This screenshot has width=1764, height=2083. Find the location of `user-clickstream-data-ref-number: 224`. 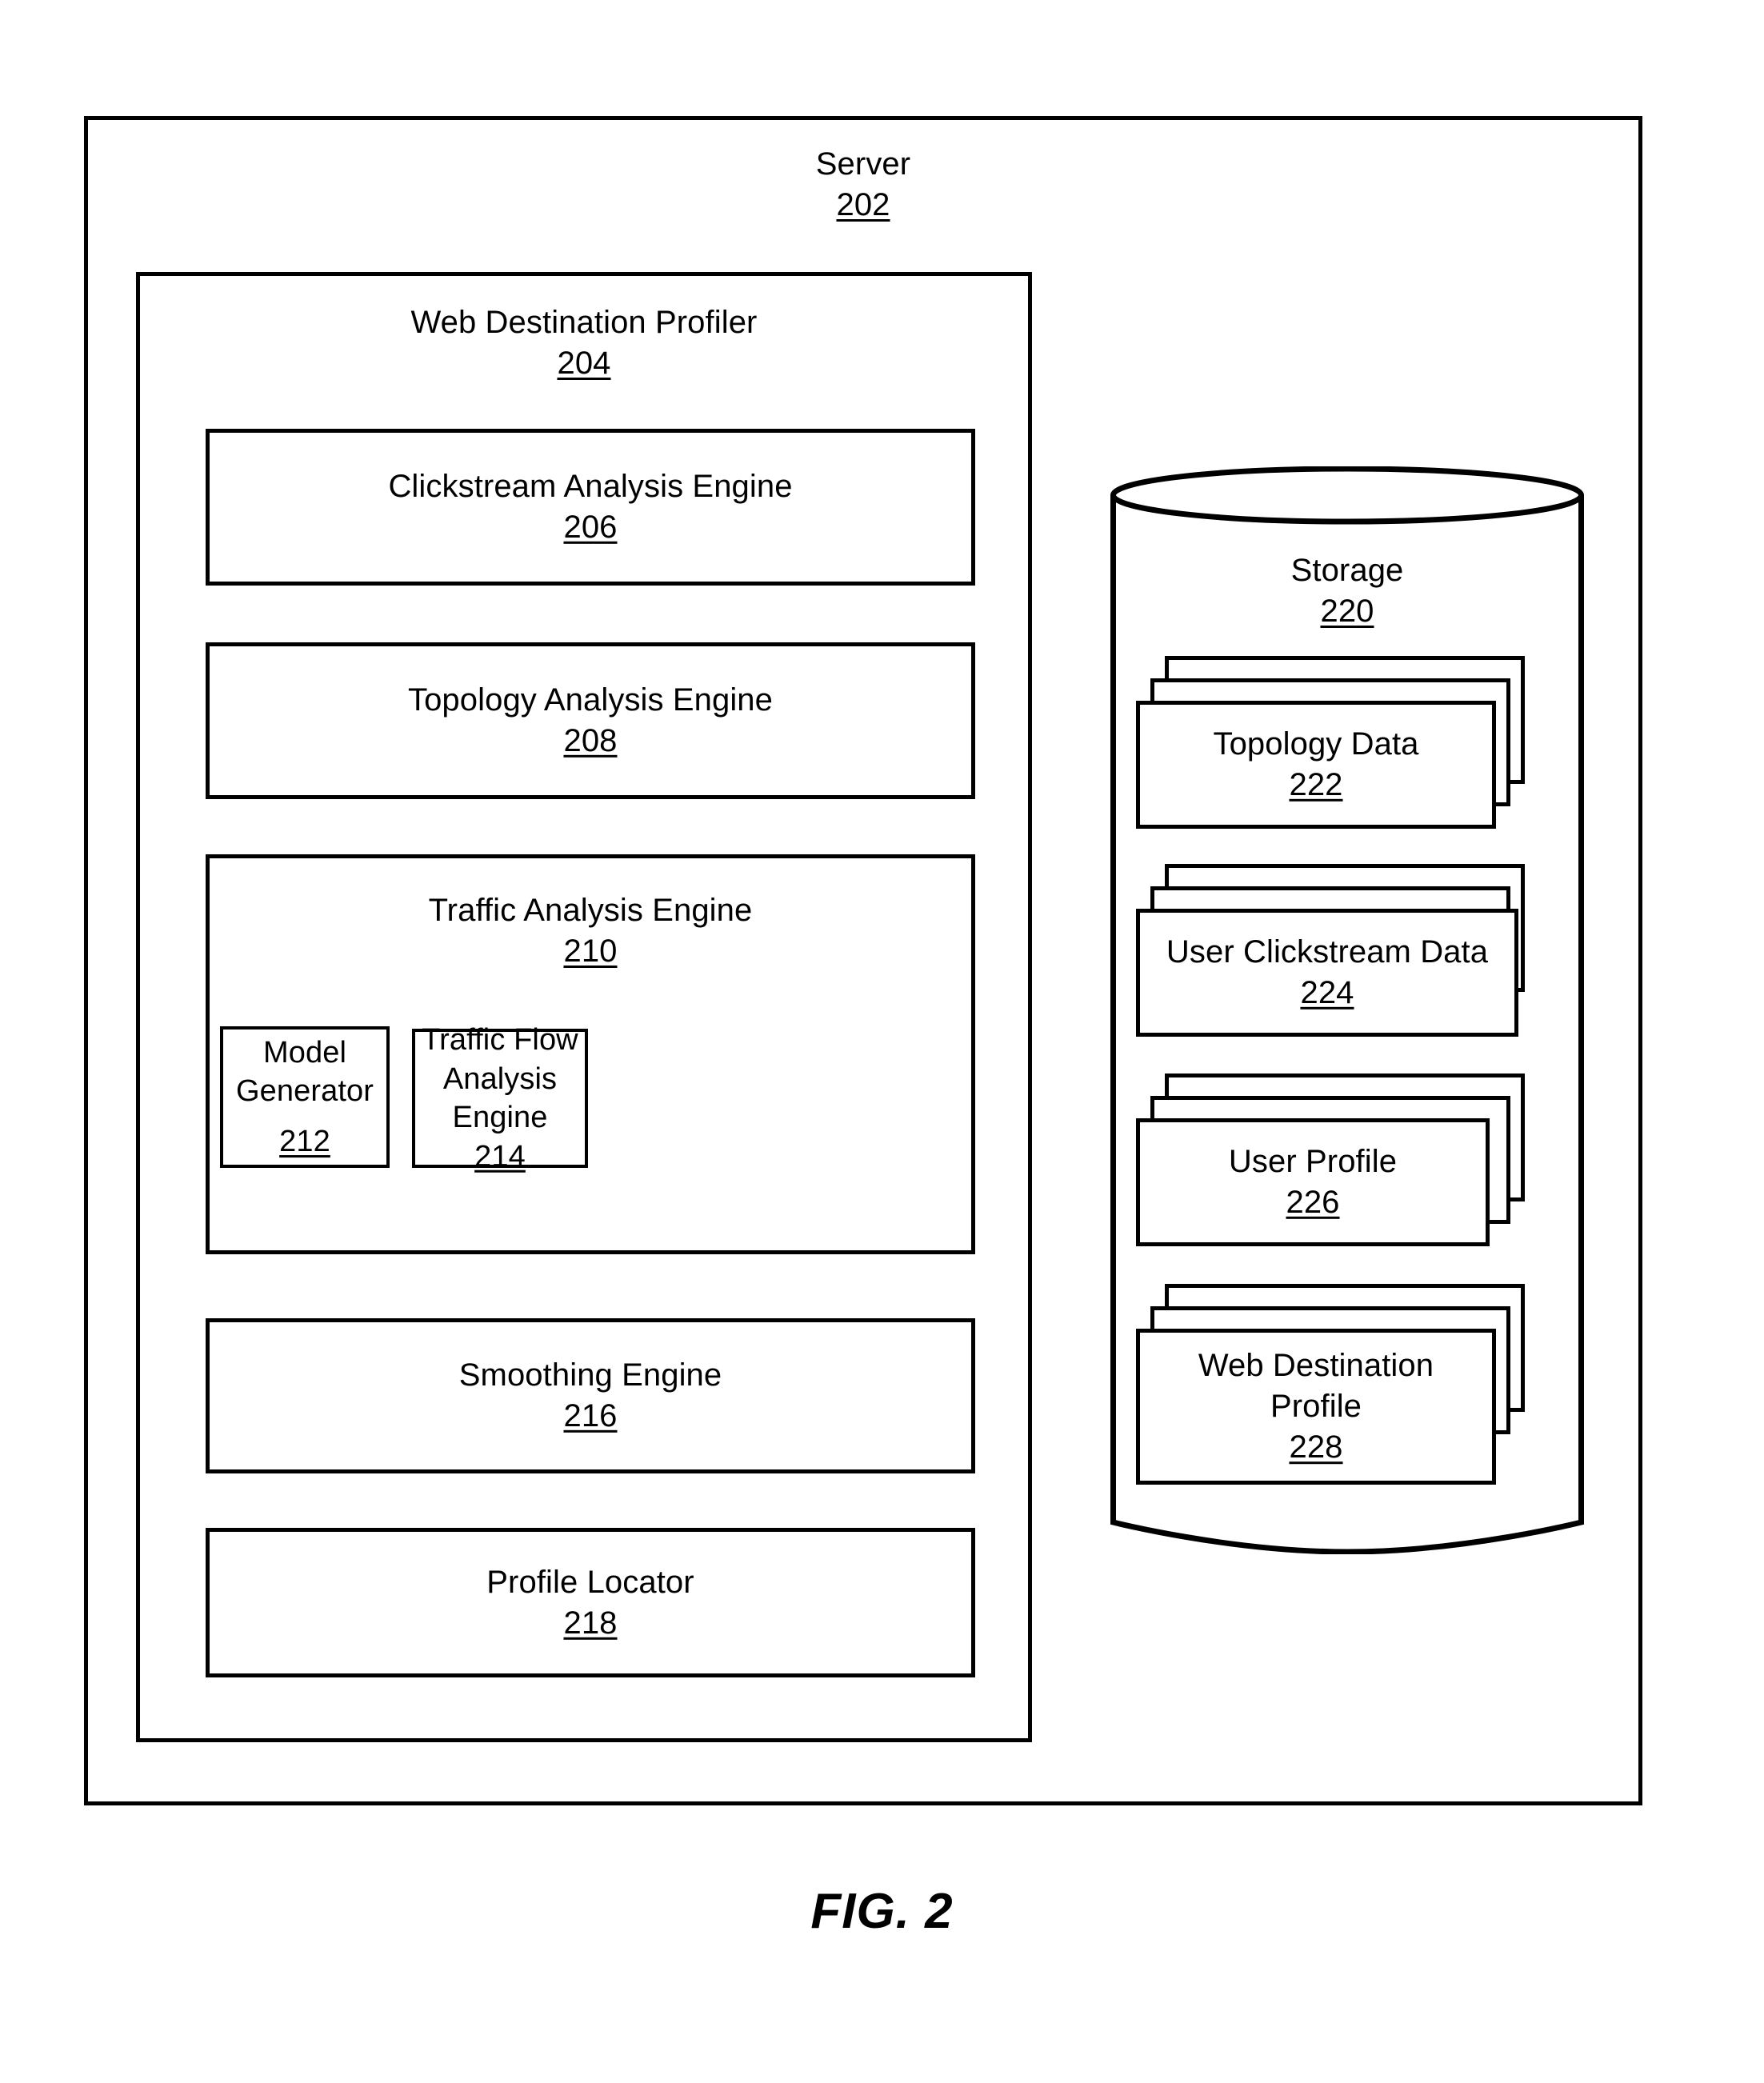

user-clickstream-data-ref-number: 224 is located at coordinates (1327, 993).